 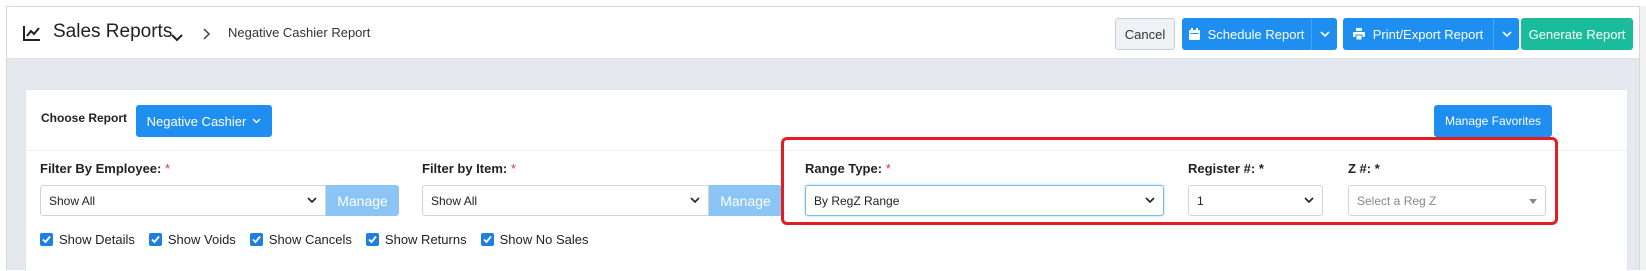 What do you see at coordinates (454, 200) in the screenshot?
I see `item-select-value: Show All` at bounding box center [454, 200].